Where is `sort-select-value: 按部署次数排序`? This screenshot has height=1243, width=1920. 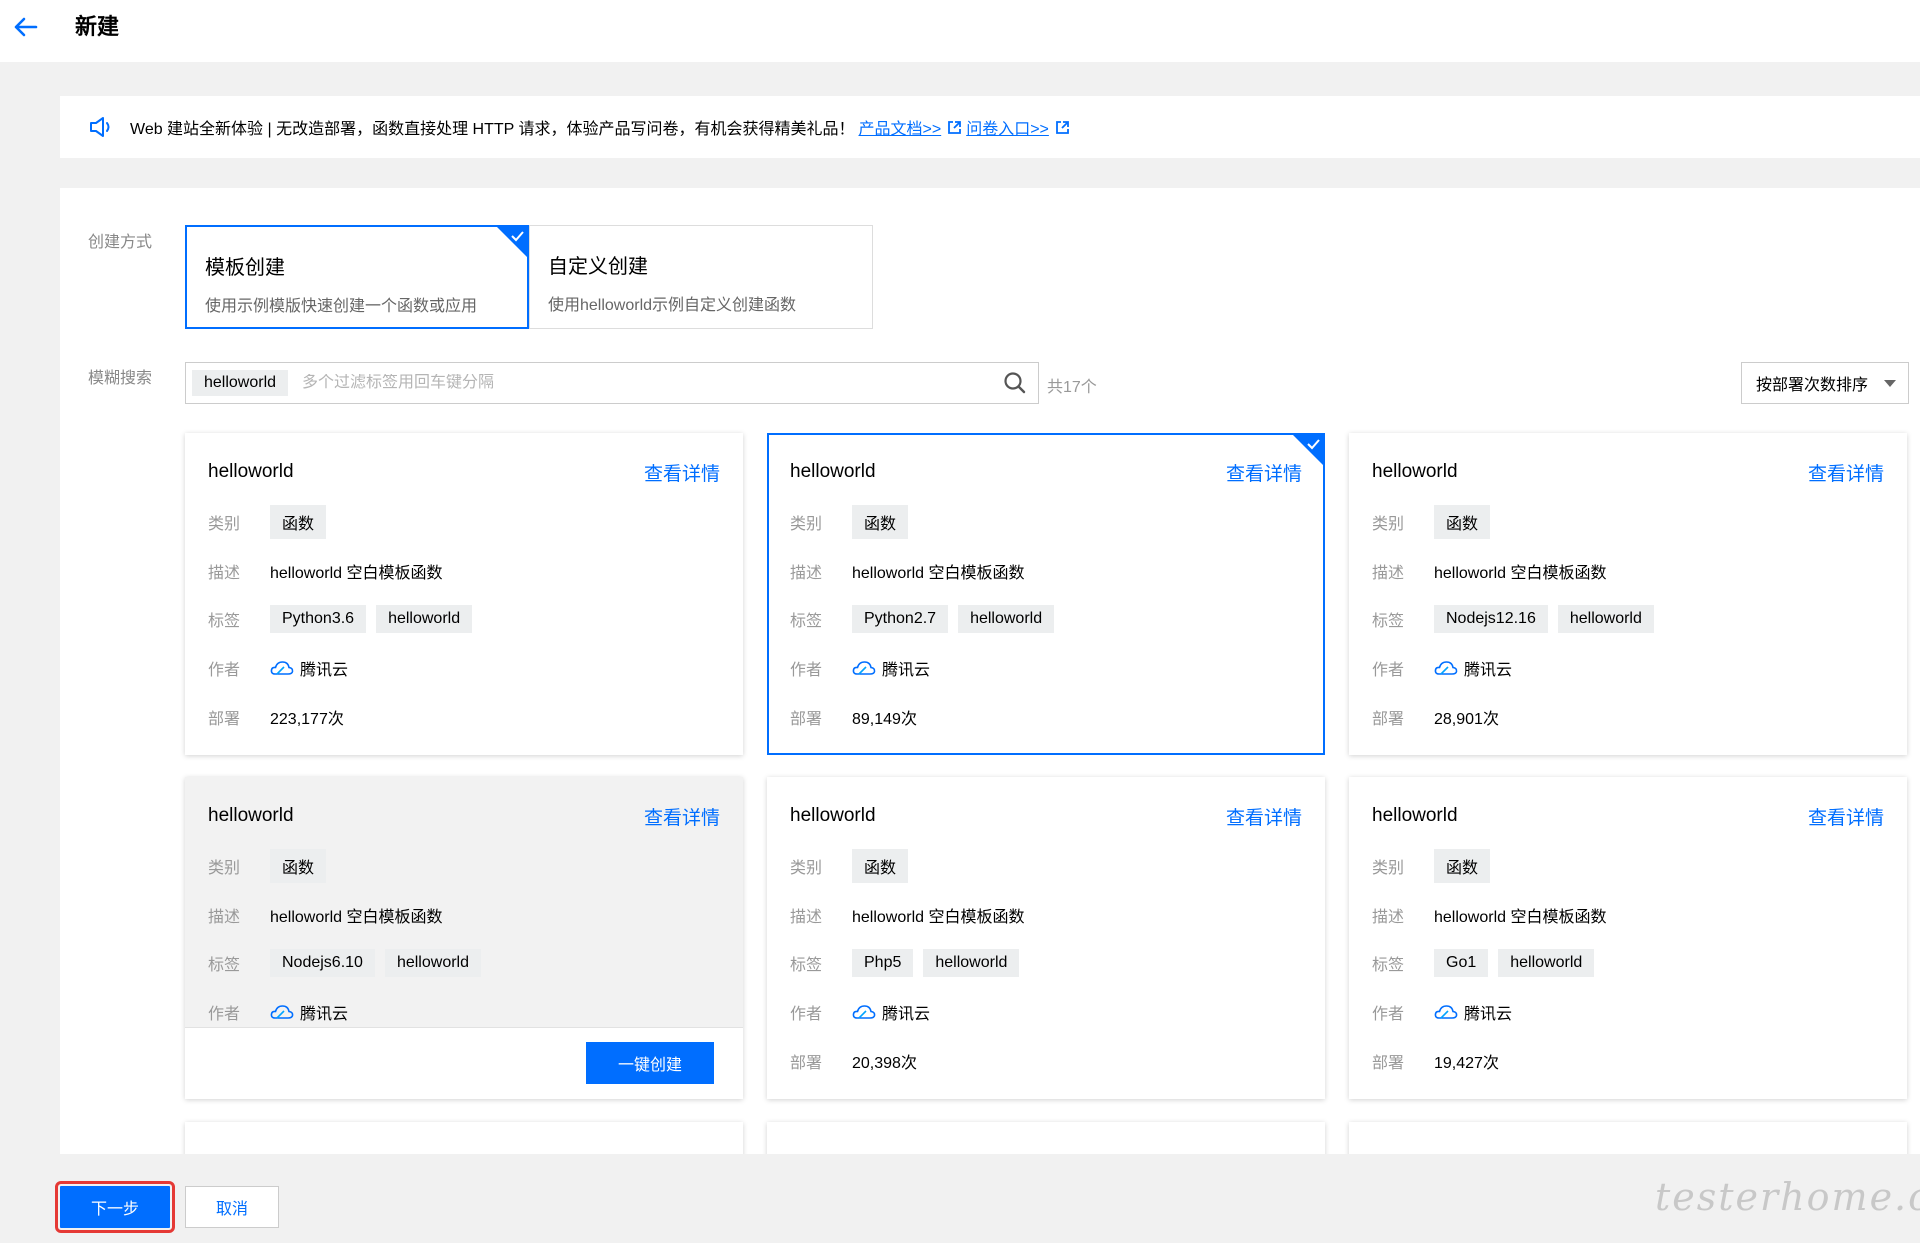 sort-select-value: 按部署次数排序 is located at coordinates (1812, 385).